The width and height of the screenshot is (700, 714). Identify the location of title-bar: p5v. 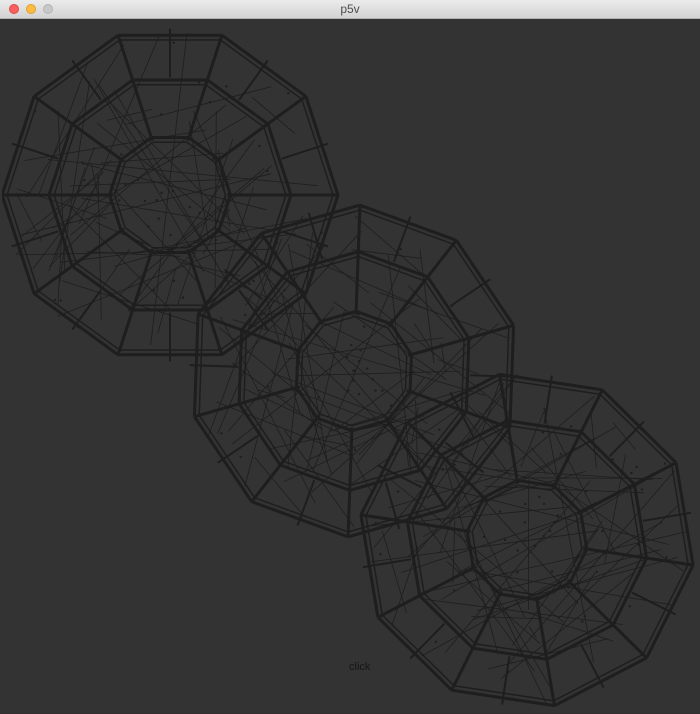
(350, 9).